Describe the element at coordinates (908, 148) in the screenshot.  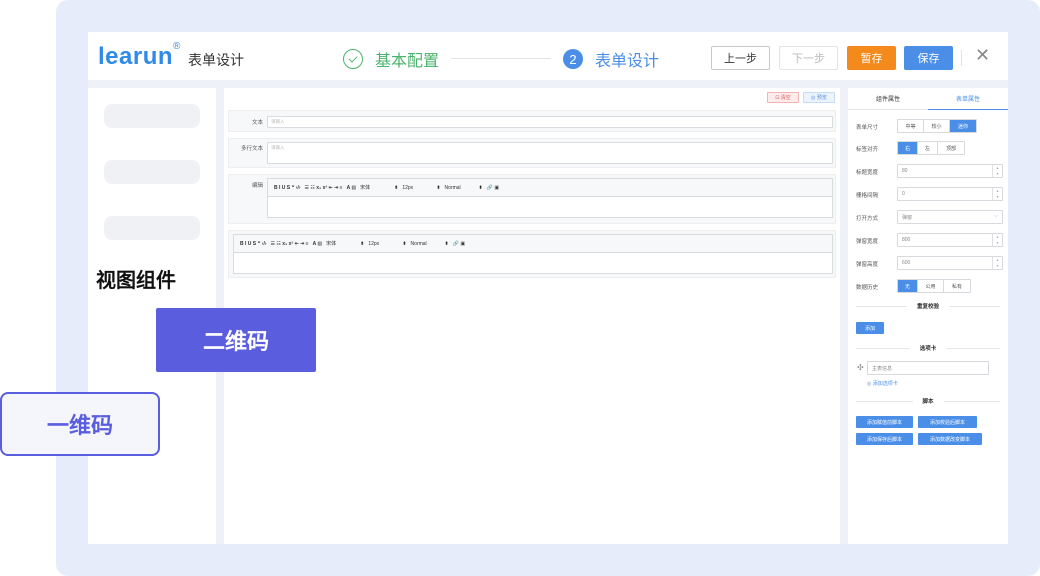
I see `align-option-selected: 右` at that location.